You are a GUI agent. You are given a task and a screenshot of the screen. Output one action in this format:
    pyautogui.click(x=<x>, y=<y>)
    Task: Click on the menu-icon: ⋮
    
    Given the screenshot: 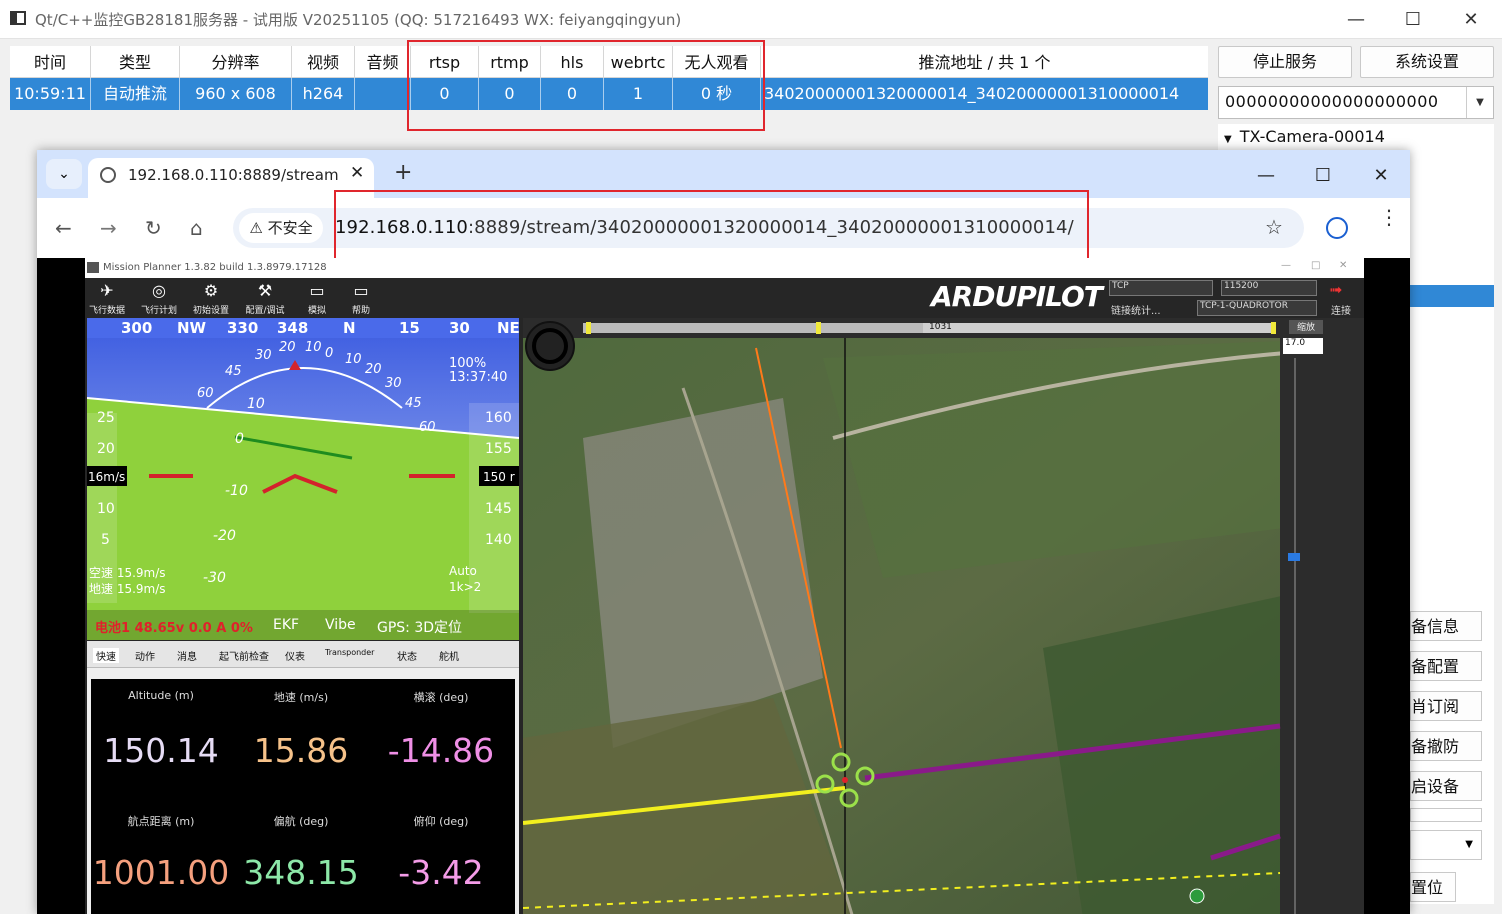 What is the action you would take?
    pyautogui.click(x=1389, y=217)
    